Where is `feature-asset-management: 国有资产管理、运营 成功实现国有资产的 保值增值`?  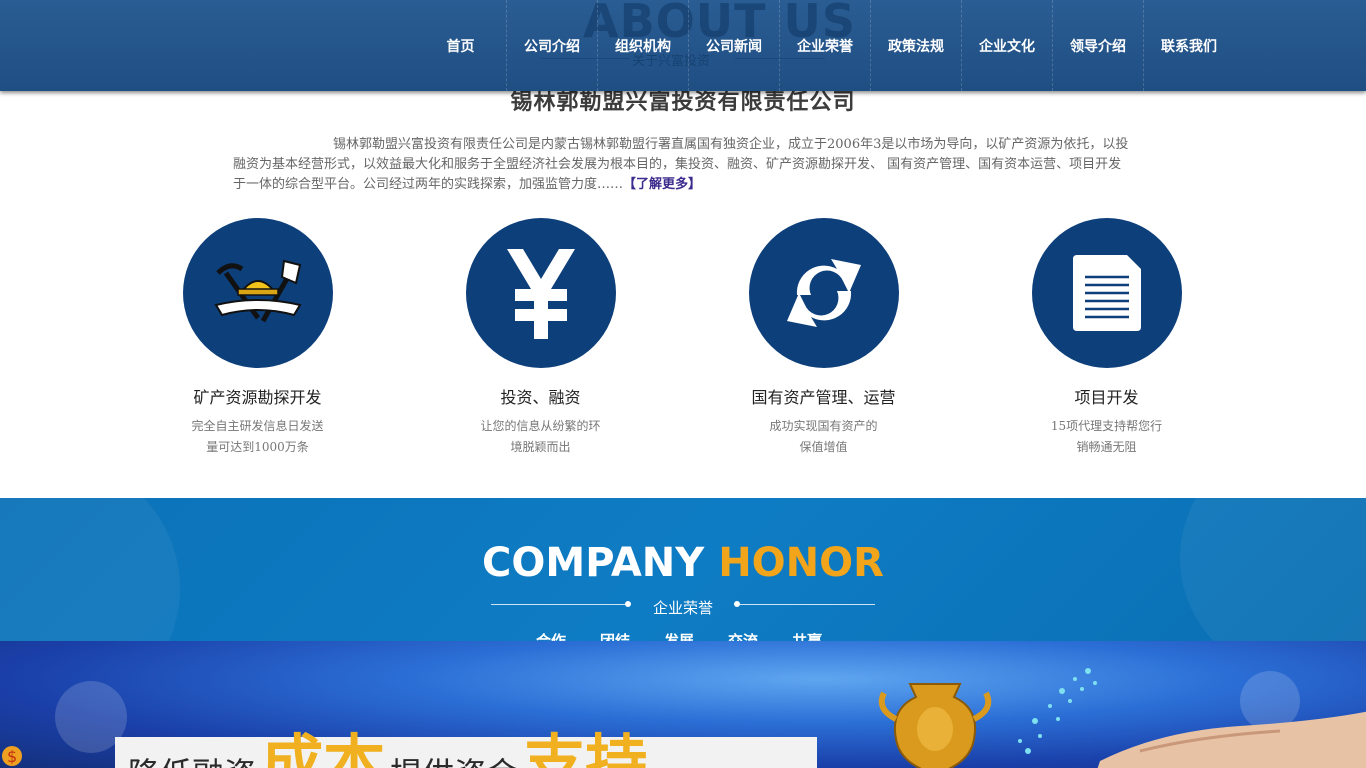
feature-asset-management: 国有资产管理、运营 成功实现国有资产的 保值增值 is located at coordinates (823, 338).